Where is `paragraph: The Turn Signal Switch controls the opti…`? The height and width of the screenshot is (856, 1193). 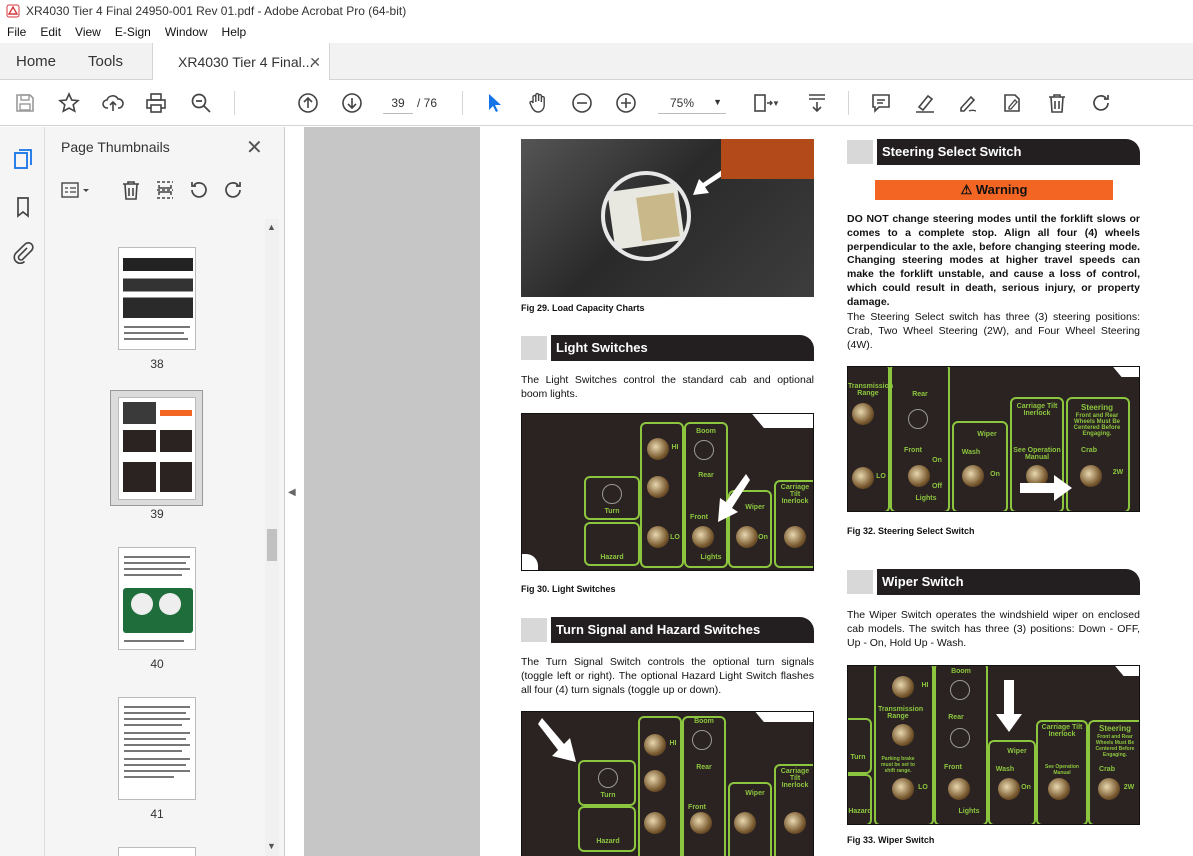 paragraph: The Turn Signal Switch controls the opti… is located at coordinates (667, 676).